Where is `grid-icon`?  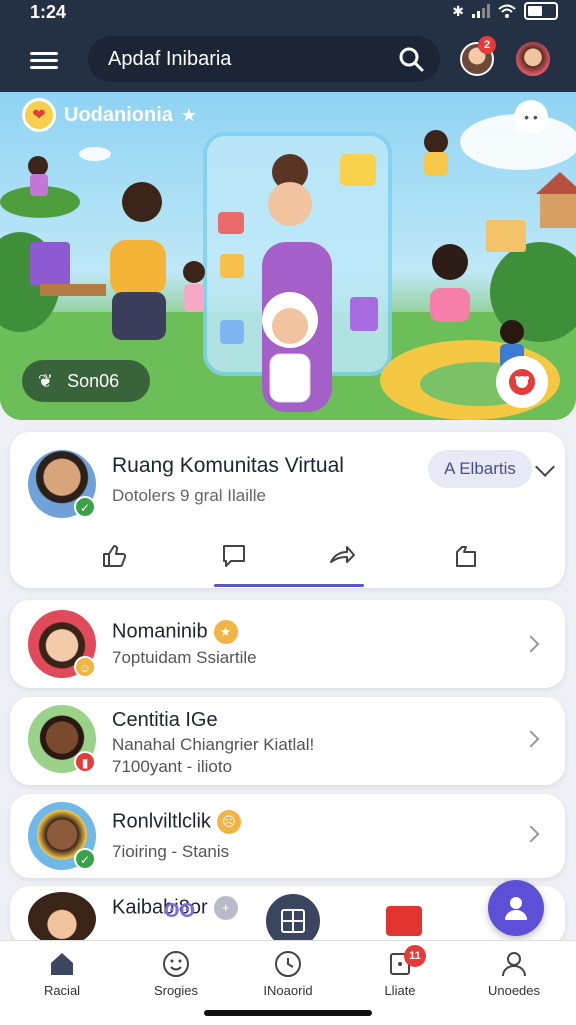 grid-icon is located at coordinates (293, 921).